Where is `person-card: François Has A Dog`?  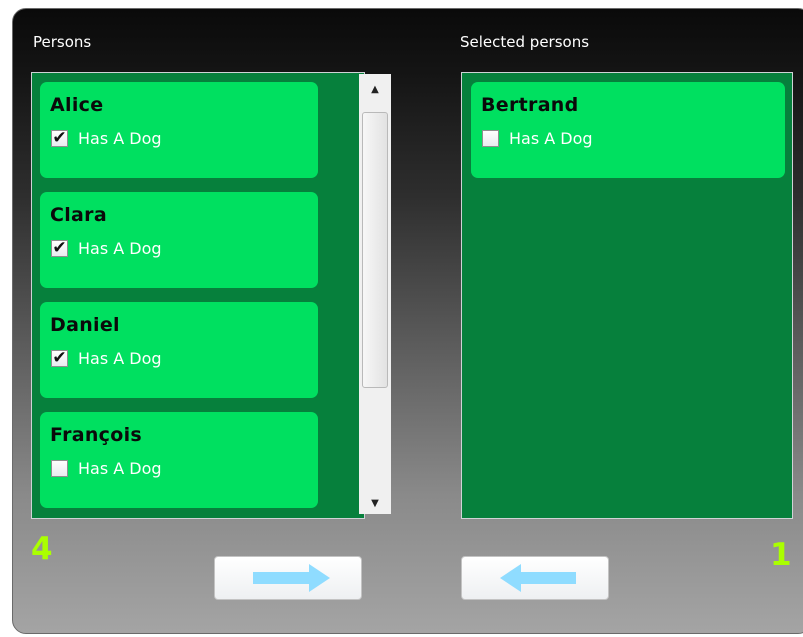 person-card: François Has A Dog is located at coordinates (179, 460).